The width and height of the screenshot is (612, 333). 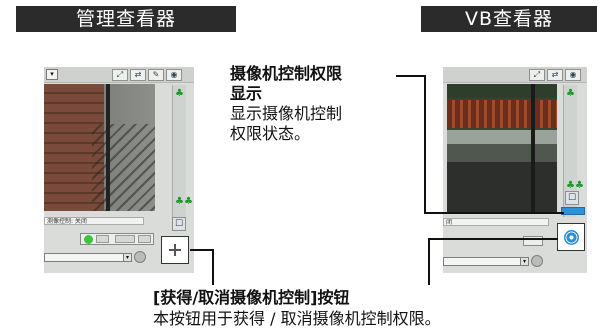 What do you see at coordinates (182, 151) in the screenshot?
I see `zoom-slider: ♣ ♣♣` at bounding box center [182, 151].